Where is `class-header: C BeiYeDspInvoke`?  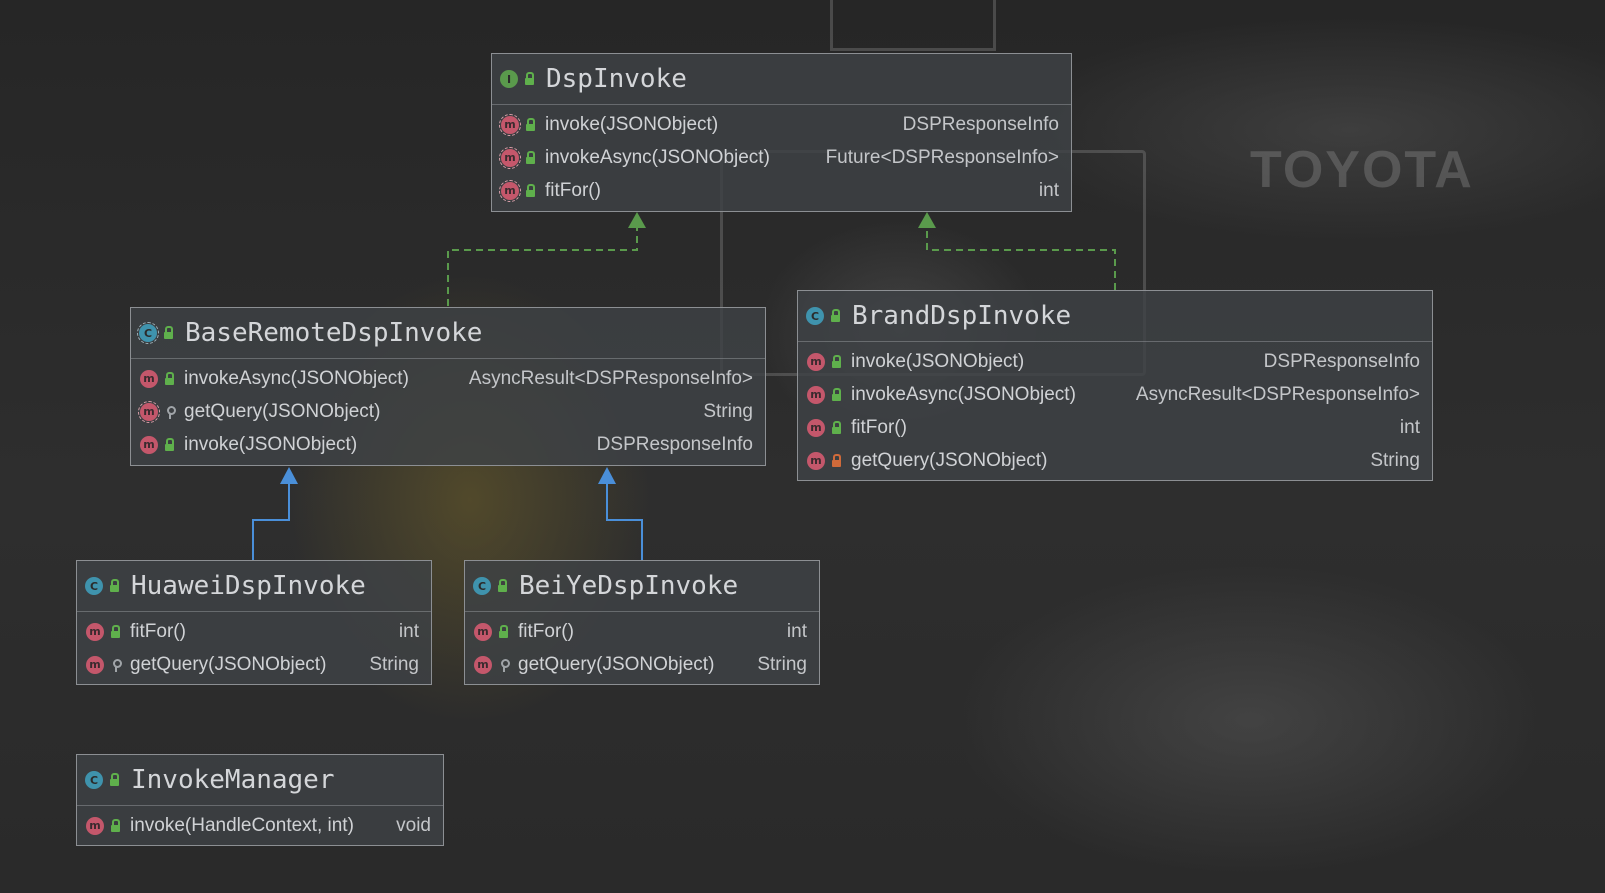
class-header: C BeiYeDspInvoke is located at coordinates (642, 586).